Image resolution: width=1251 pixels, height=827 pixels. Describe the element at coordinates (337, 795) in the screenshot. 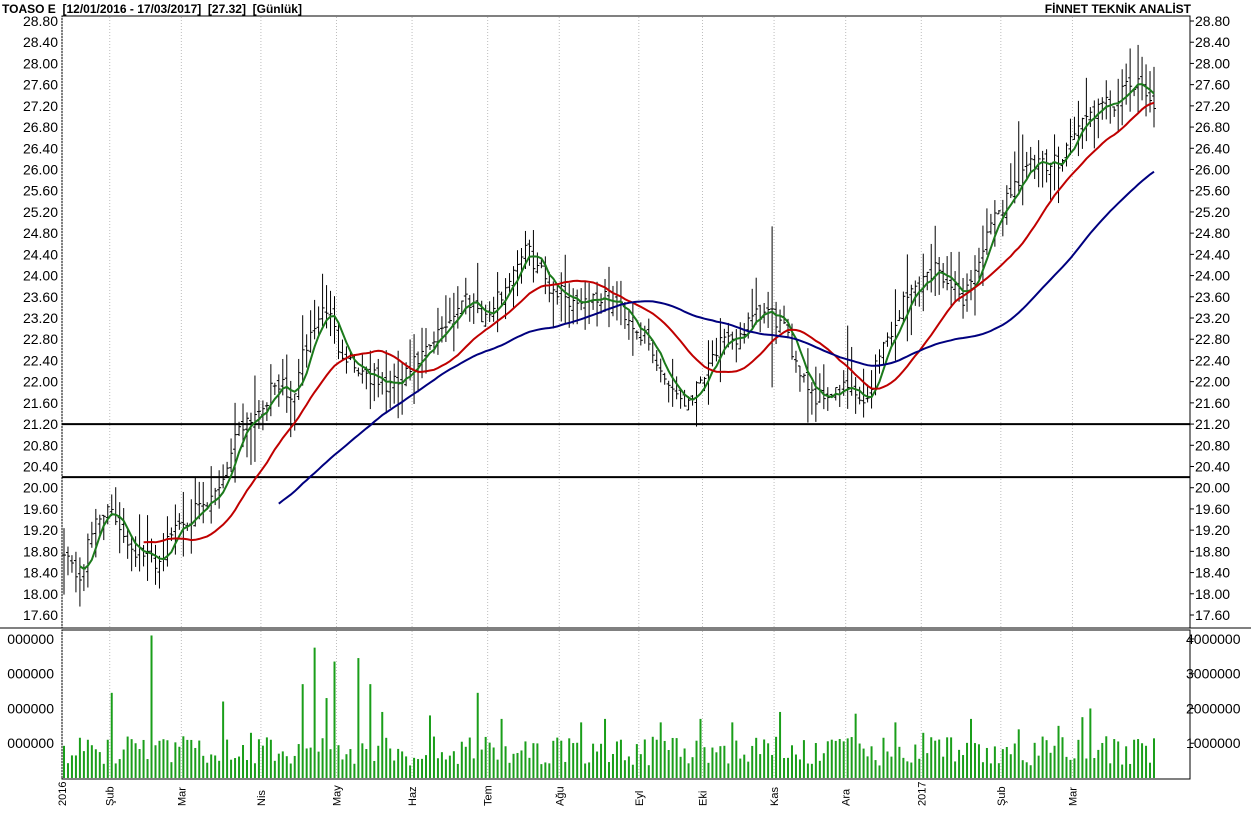

I see `x-tick-label: May` at that location.